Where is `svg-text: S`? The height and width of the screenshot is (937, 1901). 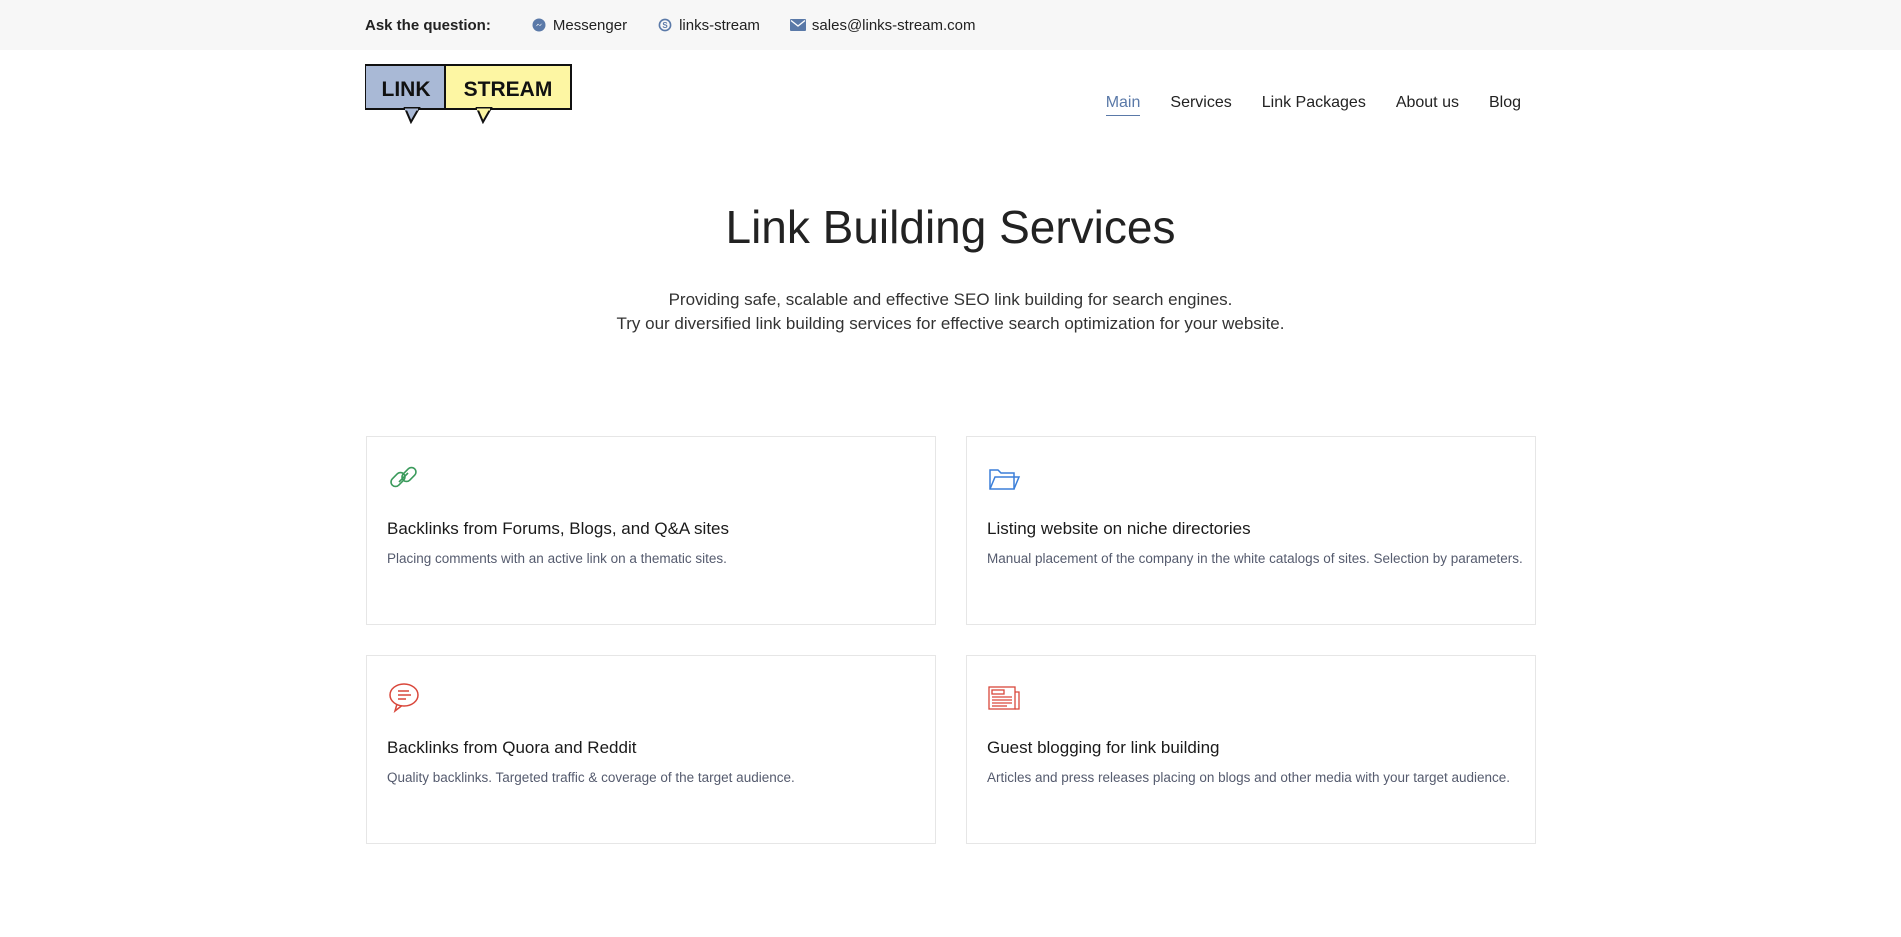
svg-text: S is located at coordinates (665, 25).